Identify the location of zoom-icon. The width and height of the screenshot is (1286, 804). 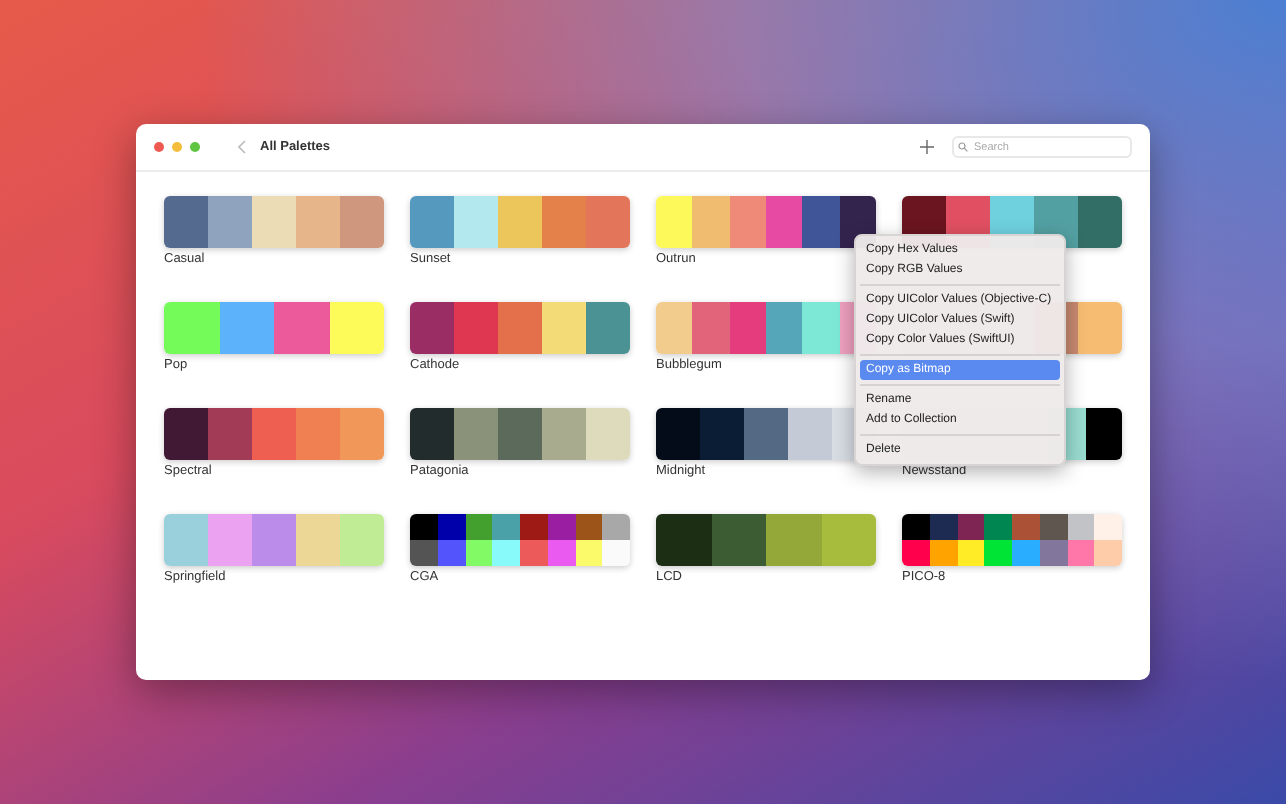
(195, 147).